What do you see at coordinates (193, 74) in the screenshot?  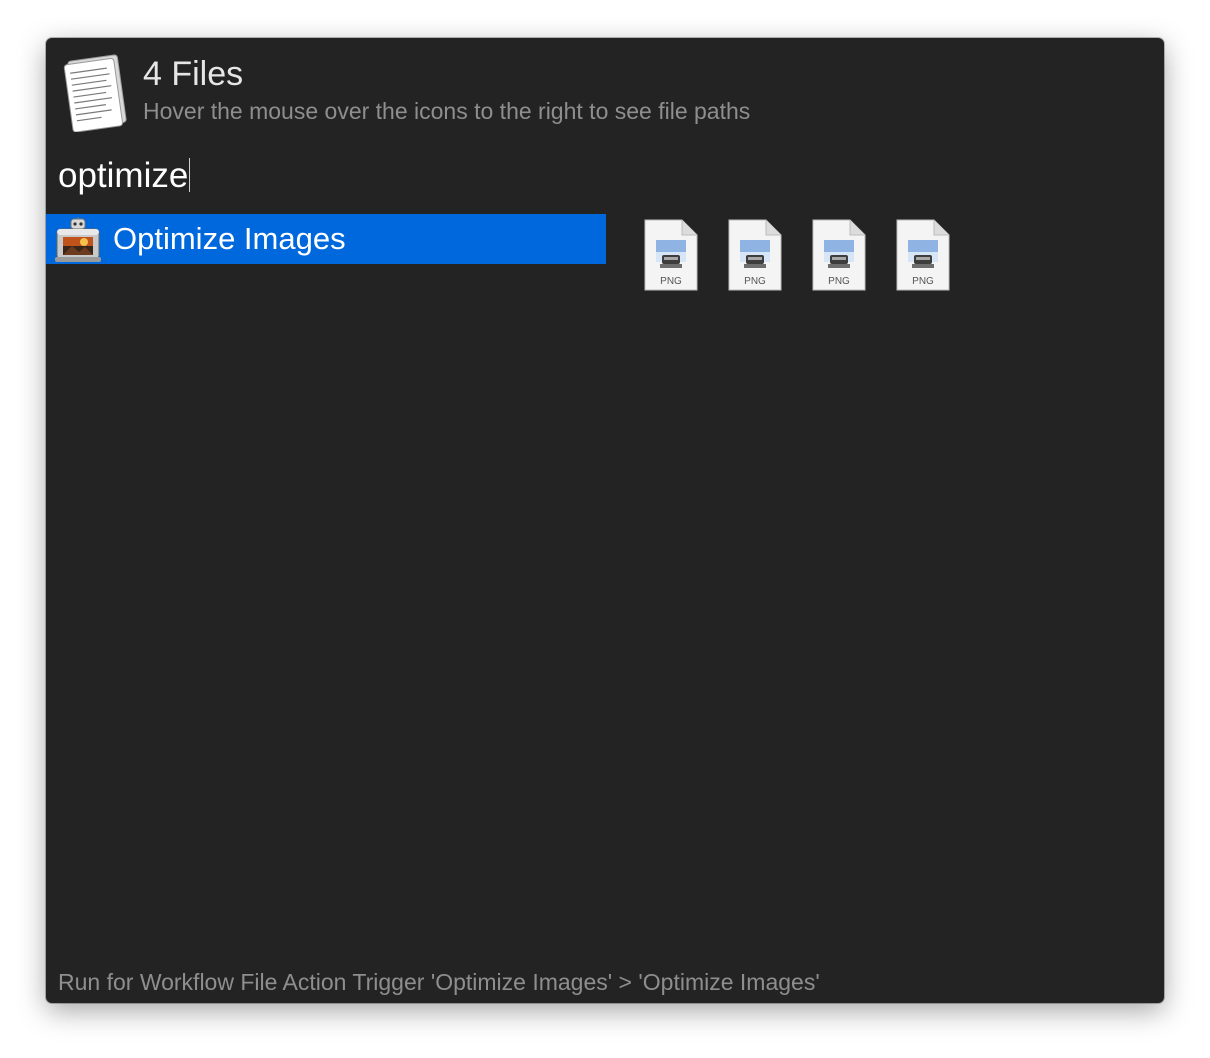 I see `header-title: 4 Files` at bounding box center [193, 74].